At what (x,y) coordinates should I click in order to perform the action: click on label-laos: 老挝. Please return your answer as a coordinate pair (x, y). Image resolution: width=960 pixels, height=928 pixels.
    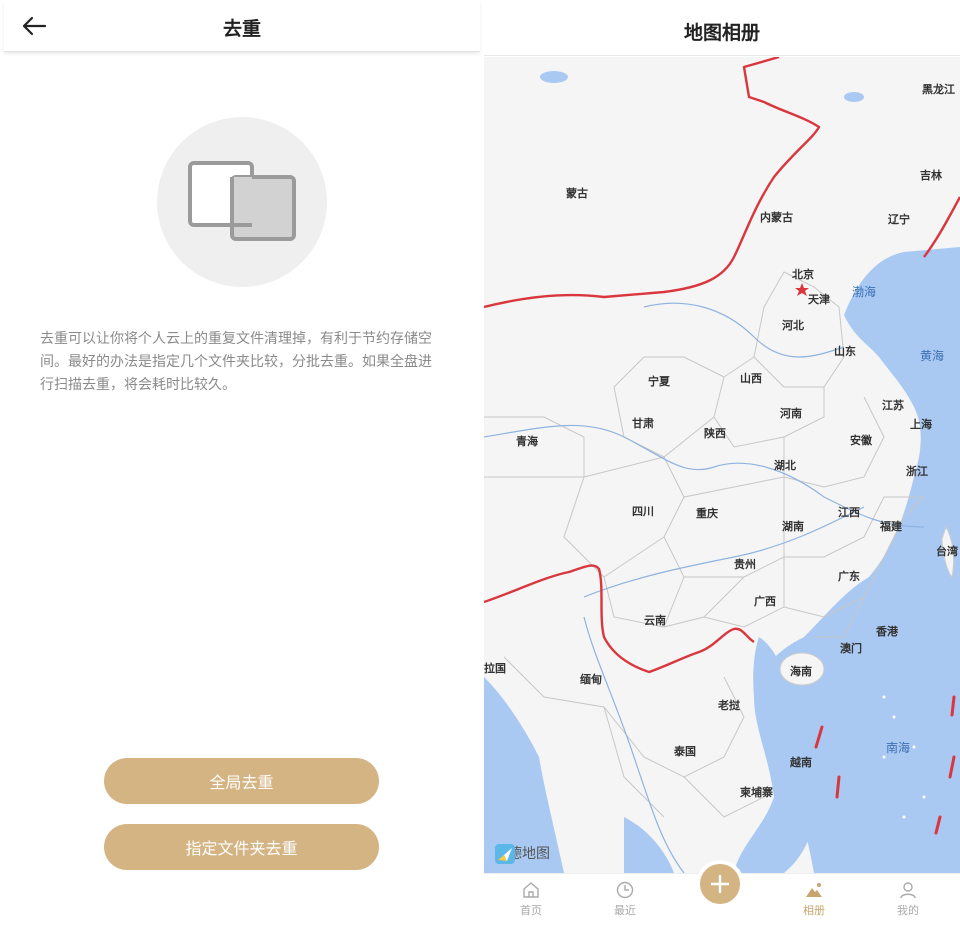
    Looking at the image, I should click on (729, 705).